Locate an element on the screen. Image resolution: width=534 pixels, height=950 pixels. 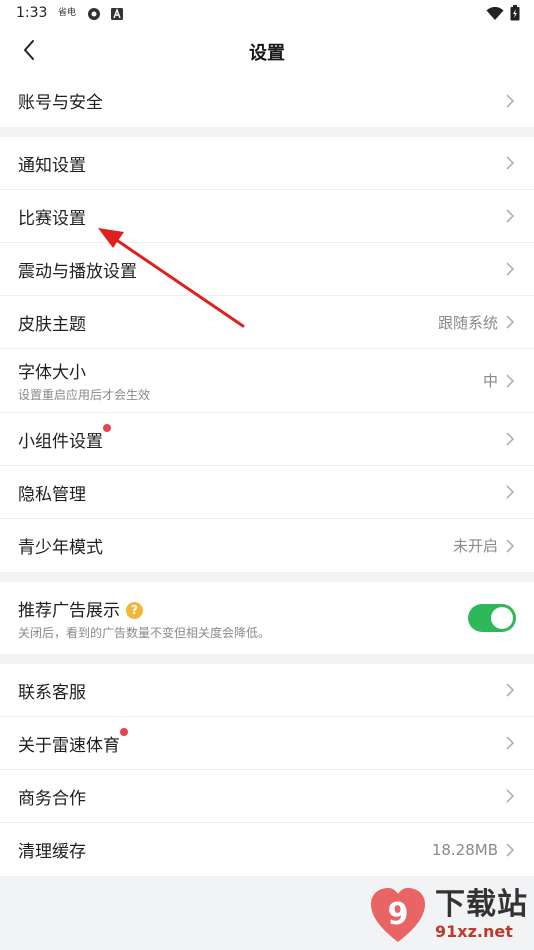
settings-item-label: 账号与安全 is located at coordinates (60, 103).